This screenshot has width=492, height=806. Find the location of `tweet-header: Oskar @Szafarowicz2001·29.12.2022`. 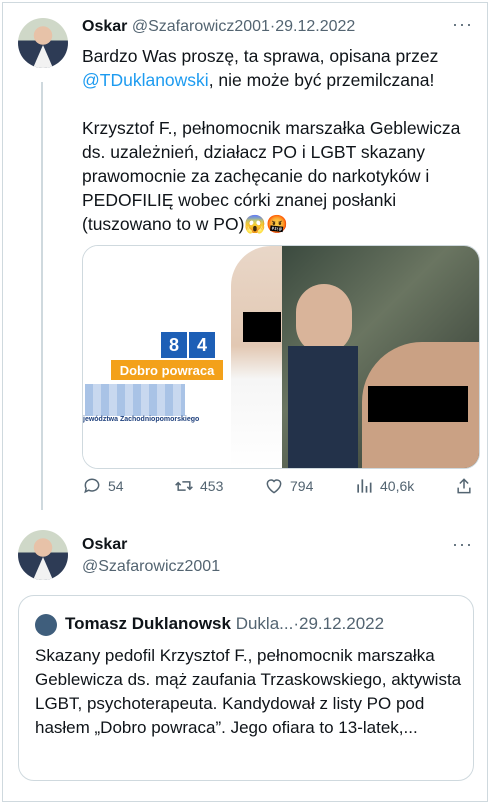

tweet-header: Oskar @Szafarowicz2001·29.12.2022 is located at coordinates (218, 27).